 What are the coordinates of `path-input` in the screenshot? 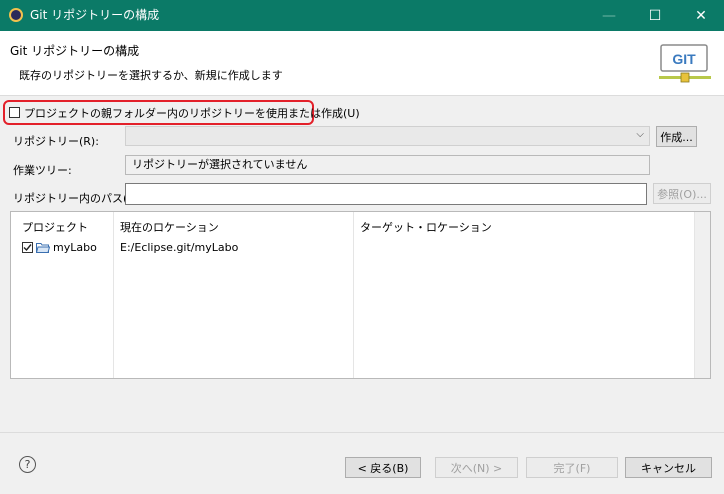 It's located at (386, 194).